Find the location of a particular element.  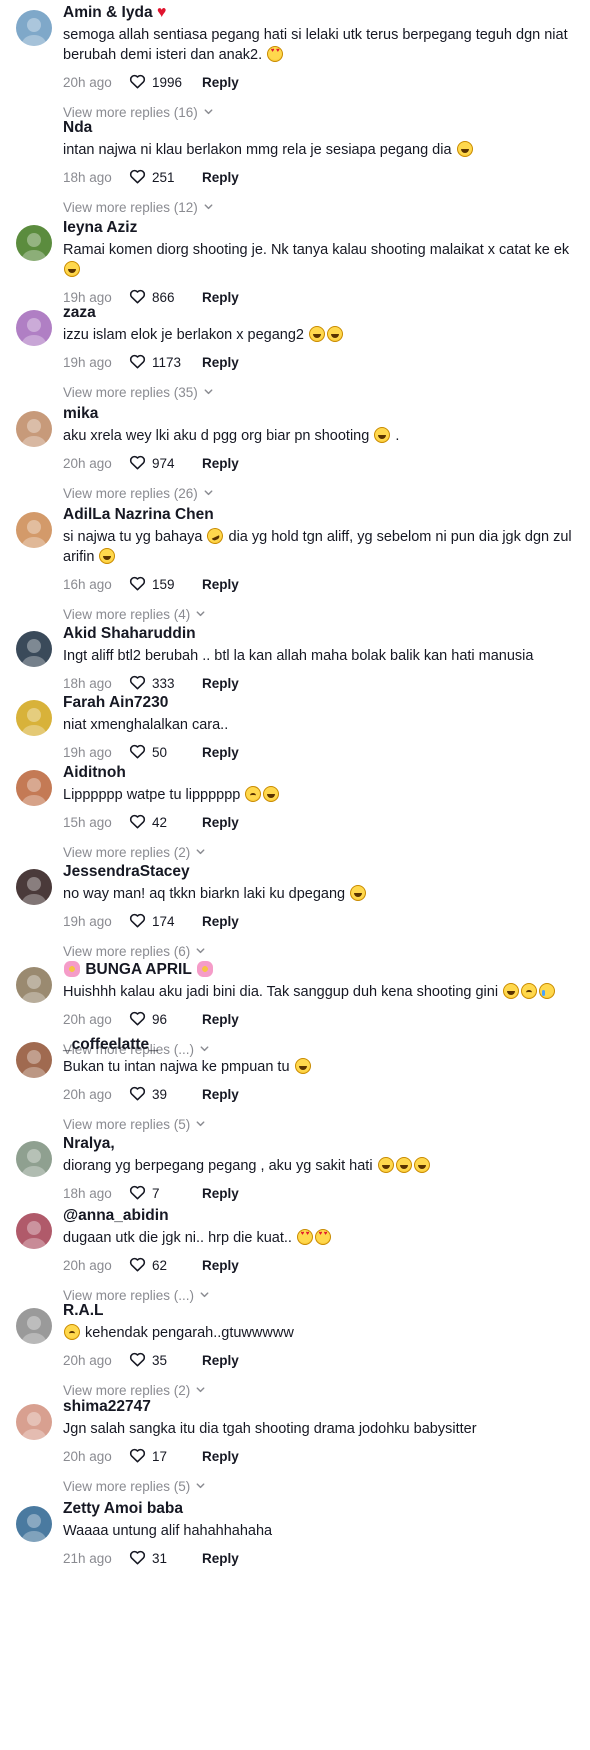

comment-text-continued: . is located at coordinates (395, 436).